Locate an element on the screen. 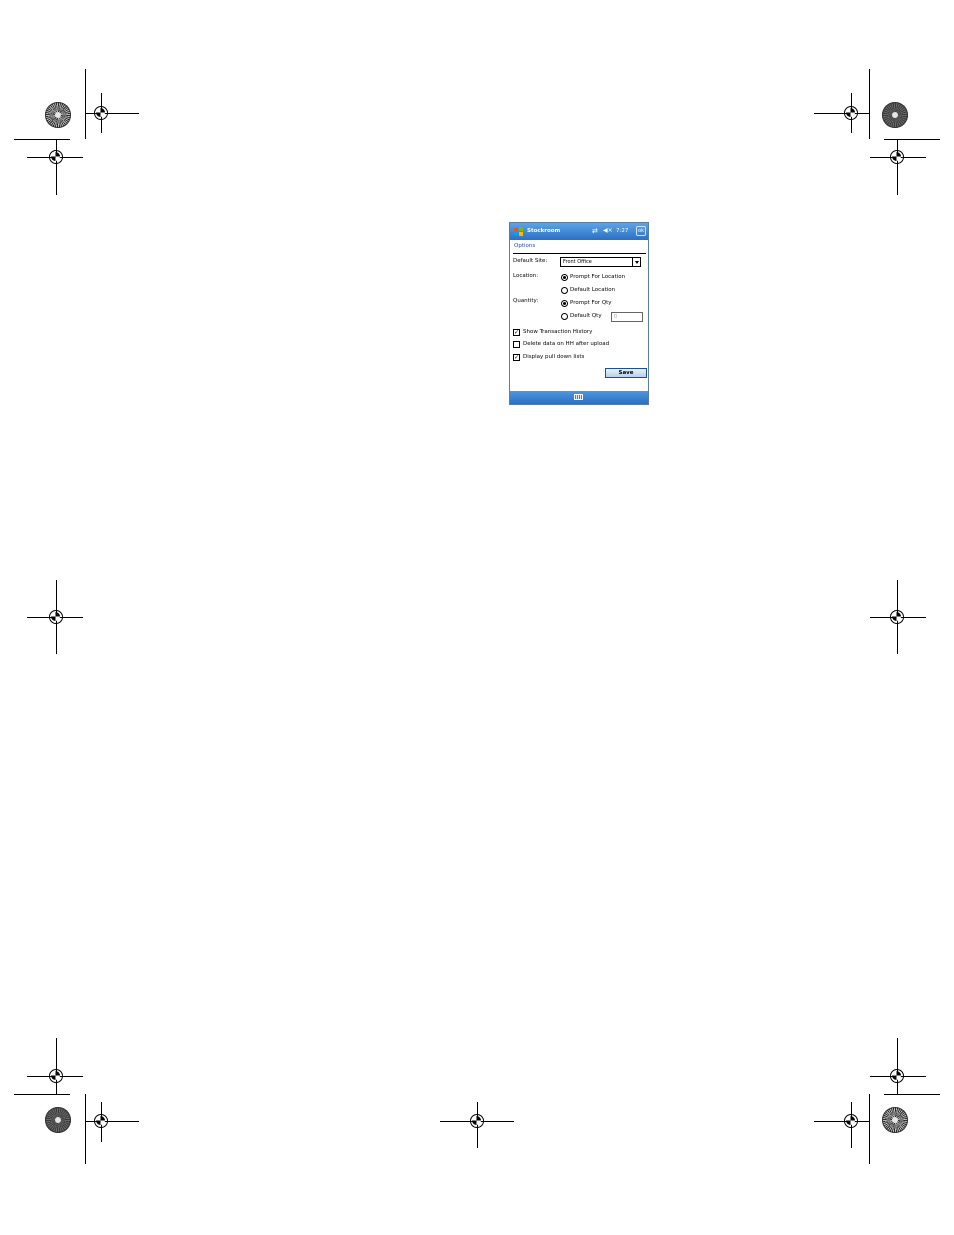  location-label: Location: is located at coordinates (526, 276).